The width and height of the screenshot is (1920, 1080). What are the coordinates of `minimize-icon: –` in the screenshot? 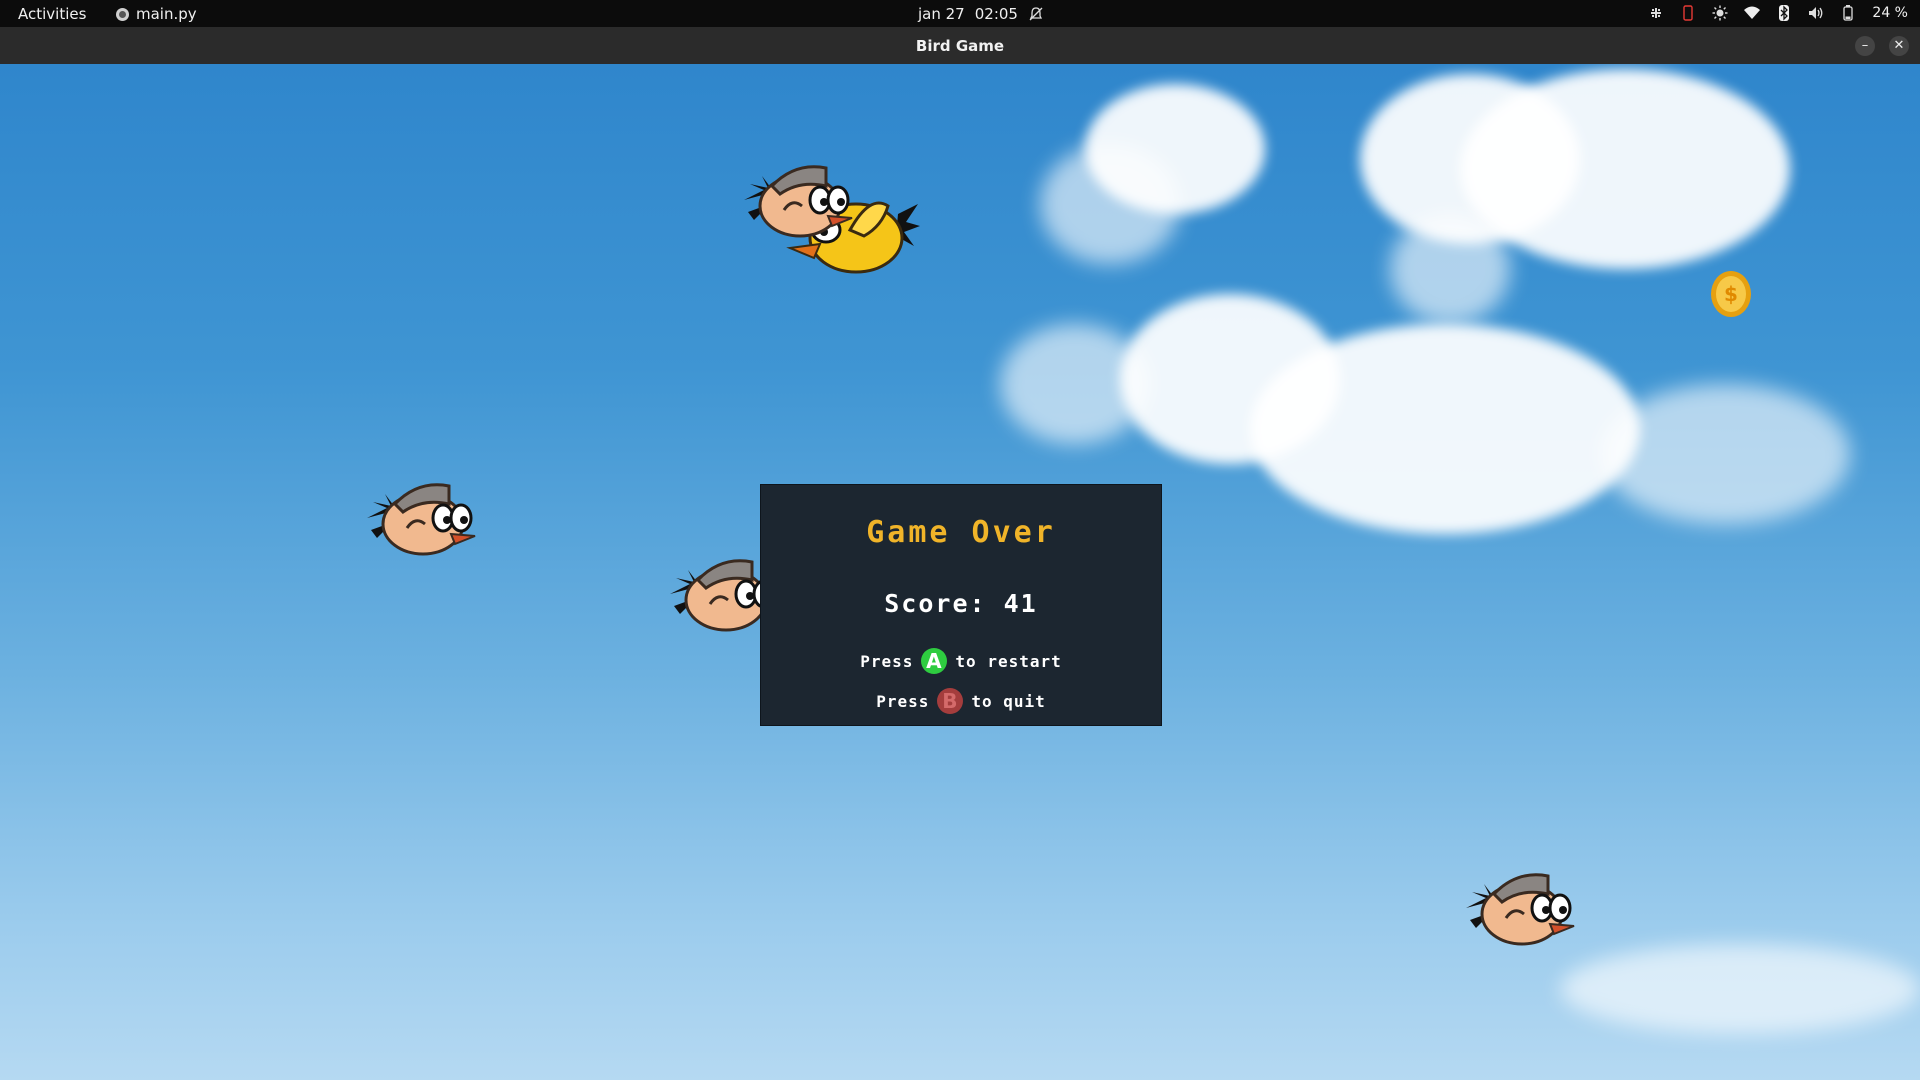 It's located at (1865, 46).